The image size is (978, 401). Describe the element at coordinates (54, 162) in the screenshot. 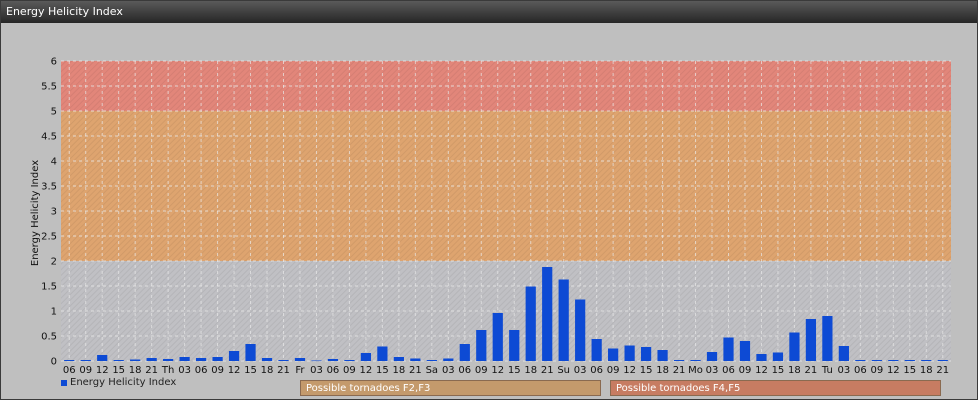

I see `y-tick-label: 4` at that location.